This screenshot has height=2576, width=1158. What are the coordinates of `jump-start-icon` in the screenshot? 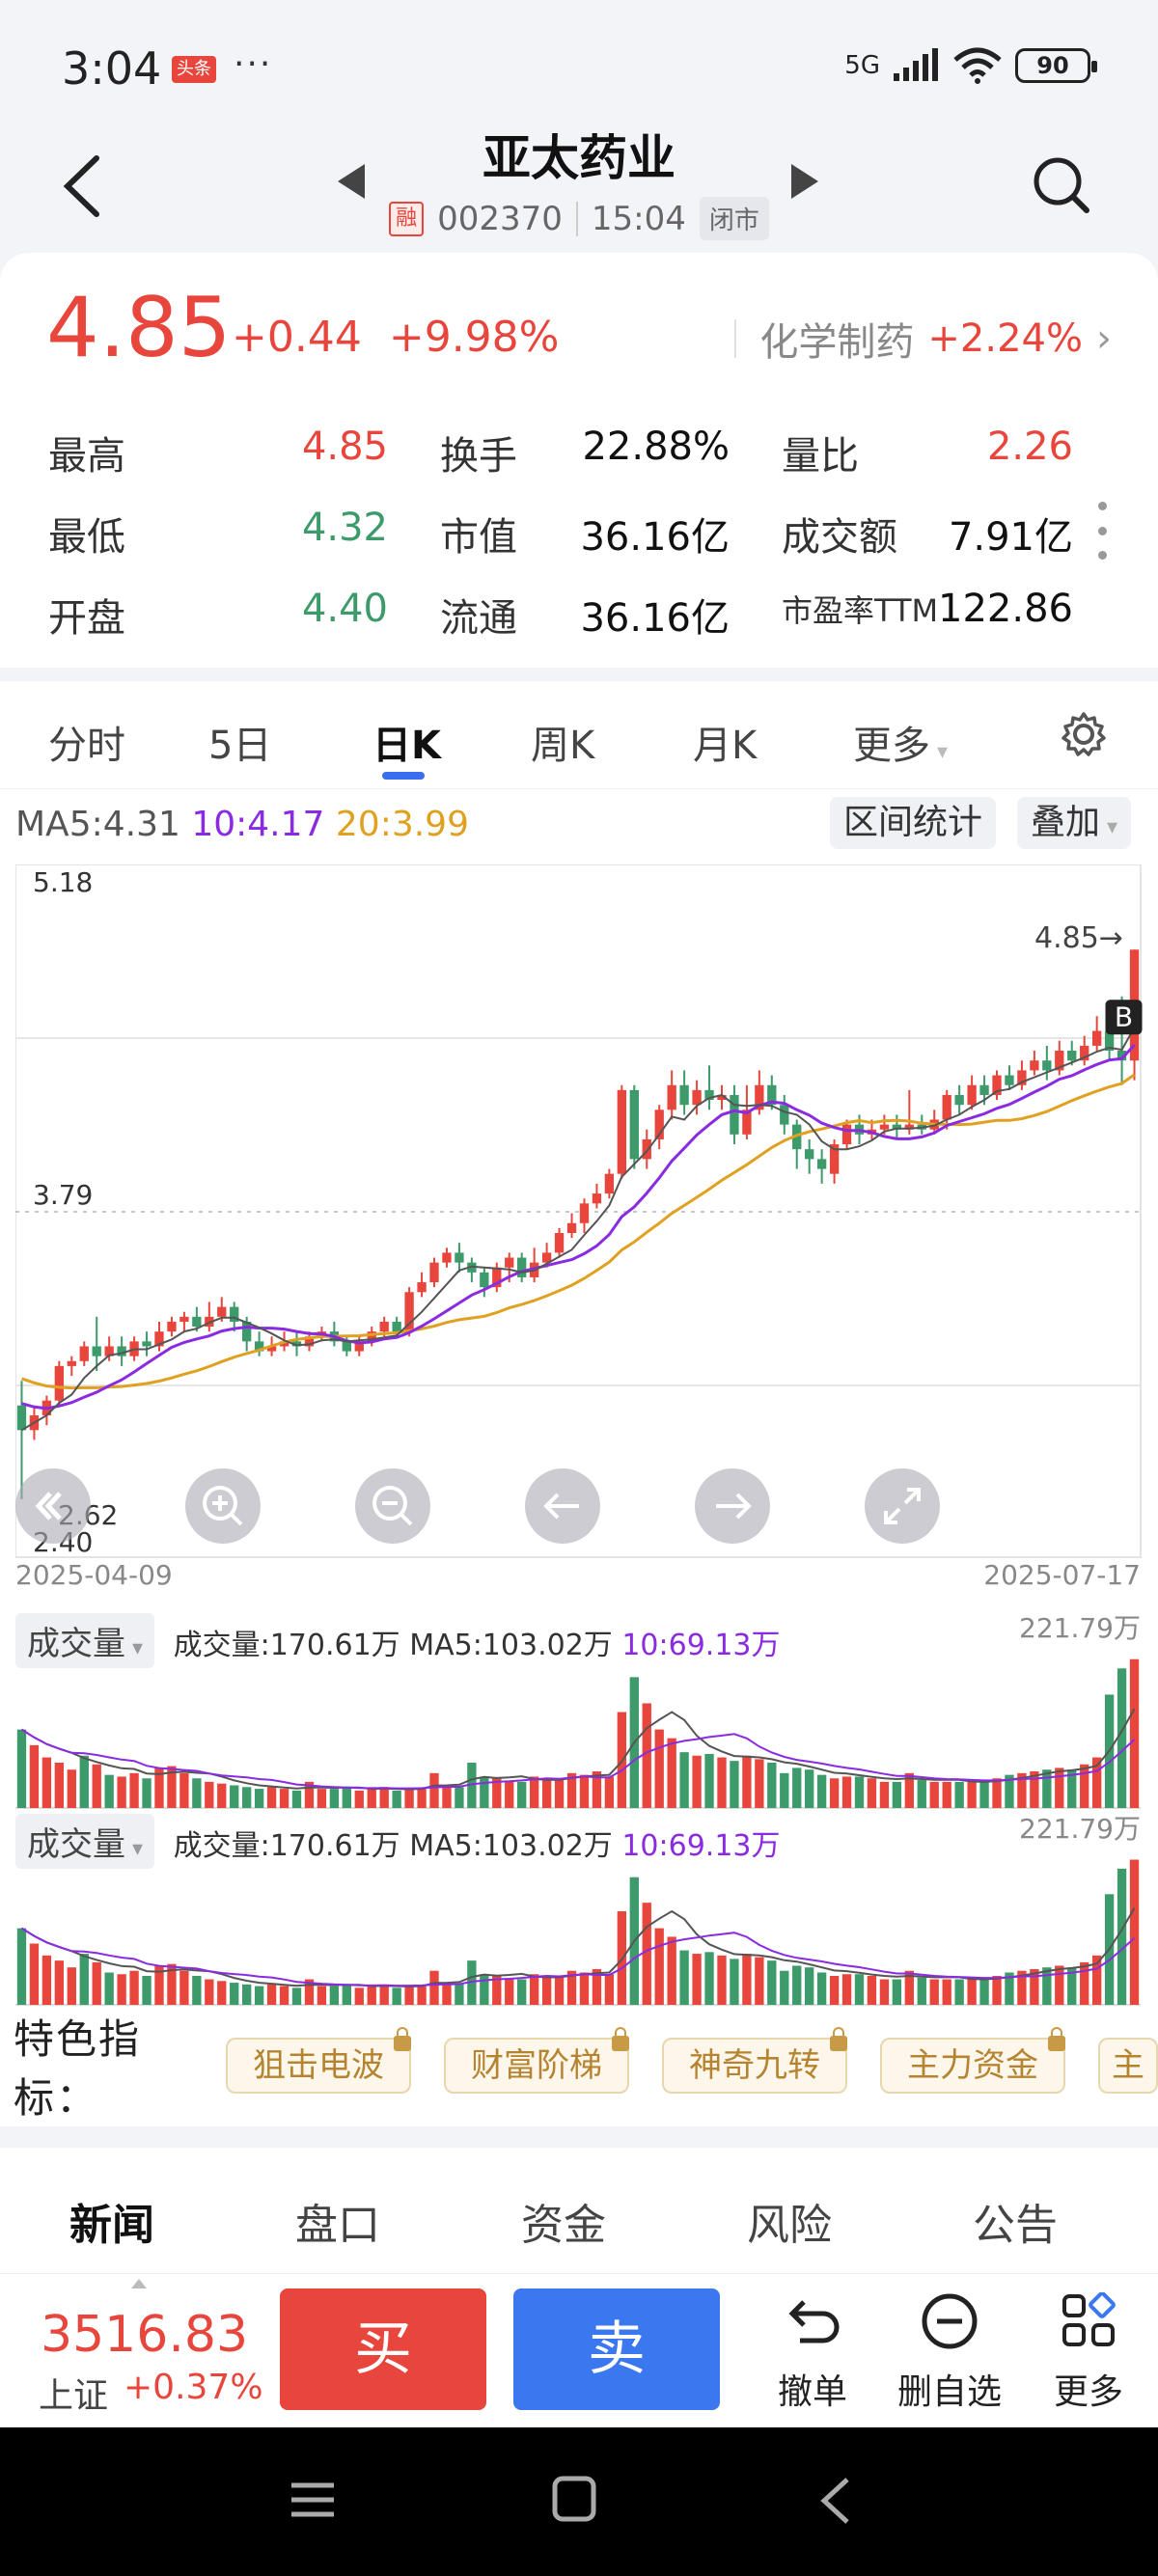 It's located at (53, 1506).